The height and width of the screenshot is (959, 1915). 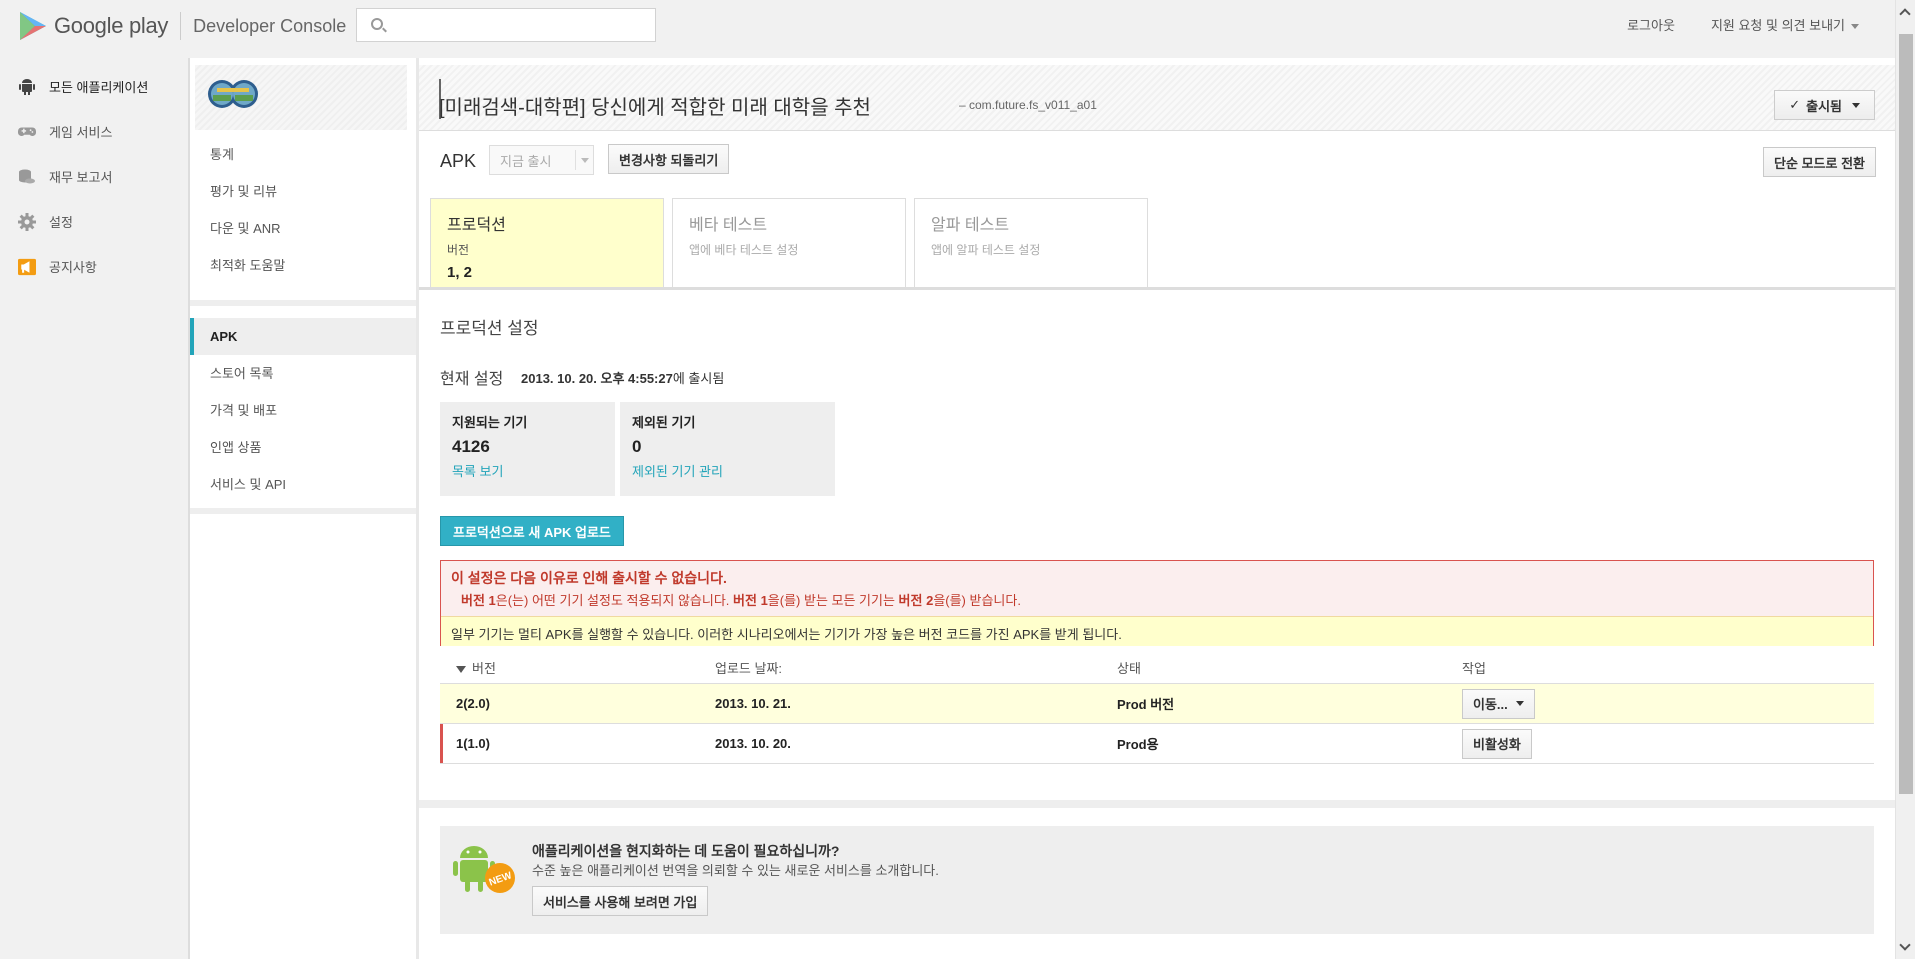 I want to click on tab-underline, so click(x=1157, y=288).